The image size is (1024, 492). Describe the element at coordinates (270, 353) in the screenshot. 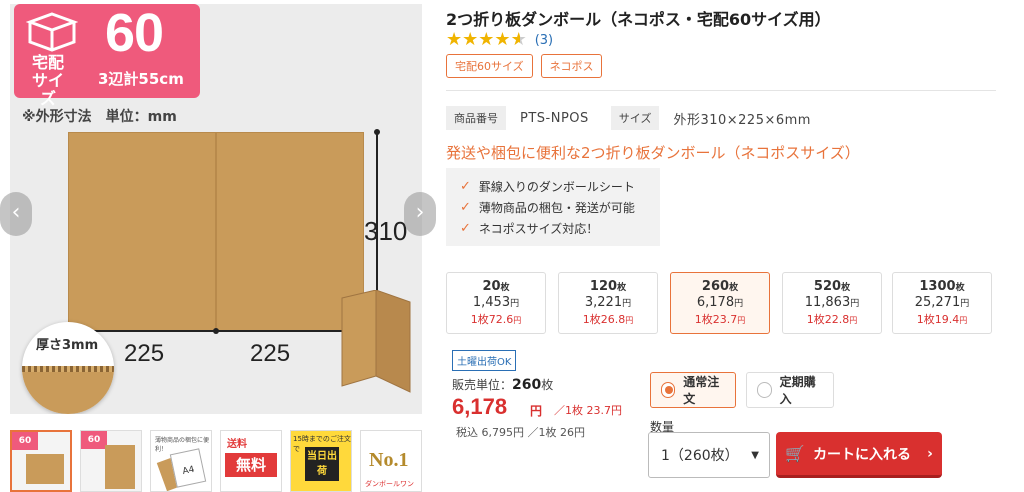

I see `width-right-dimension-label: 225` at that location.